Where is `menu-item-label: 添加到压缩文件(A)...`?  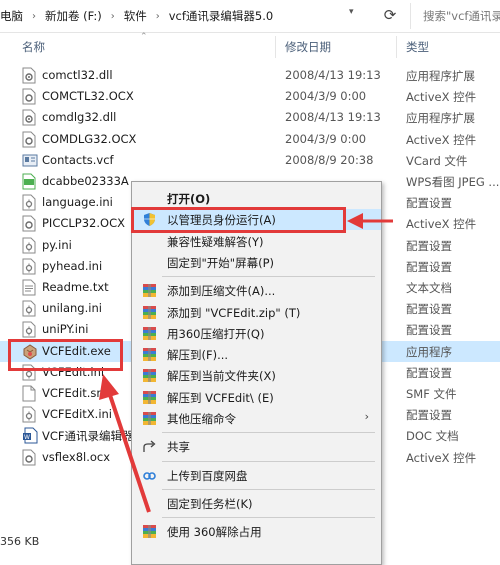
menu-item-label: 添加到压缩文件(A)... is located at coordinates (221, 291).